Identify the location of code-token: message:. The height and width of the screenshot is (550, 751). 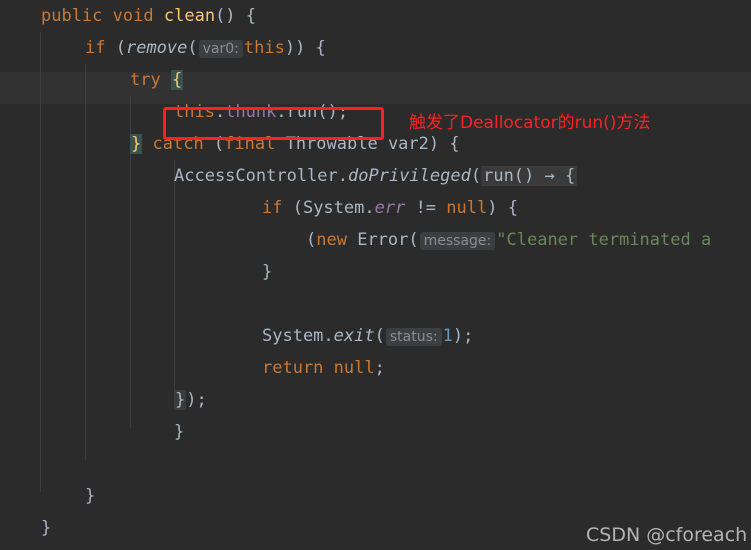
(457, 241).